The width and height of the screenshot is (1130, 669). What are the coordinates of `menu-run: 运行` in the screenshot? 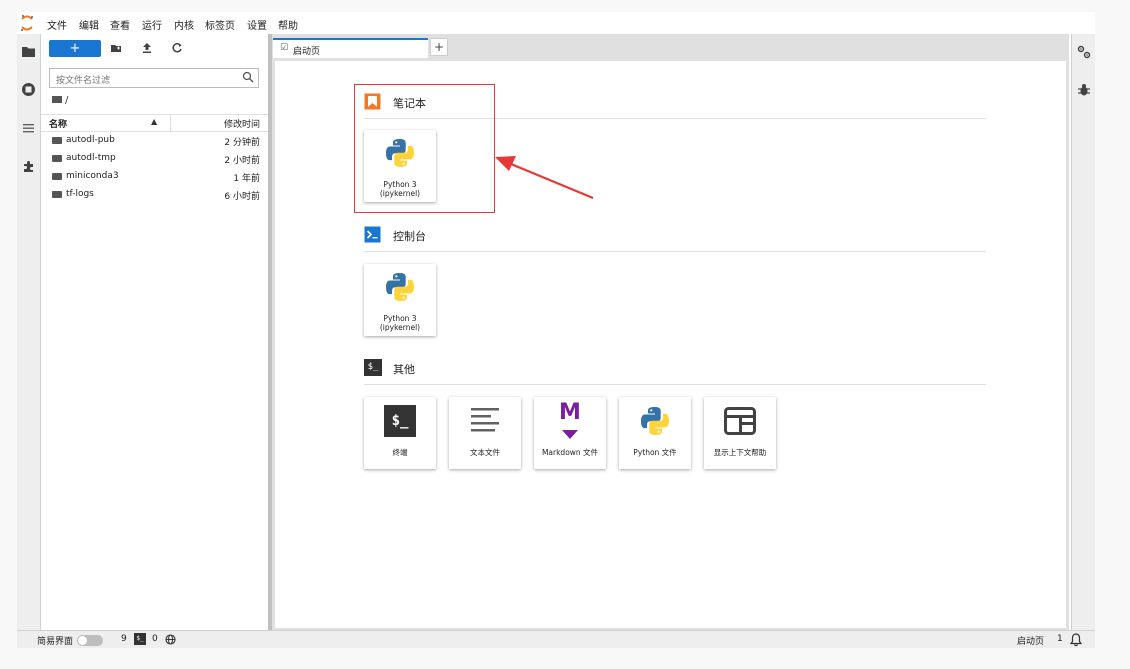 It's located at (152, 24).